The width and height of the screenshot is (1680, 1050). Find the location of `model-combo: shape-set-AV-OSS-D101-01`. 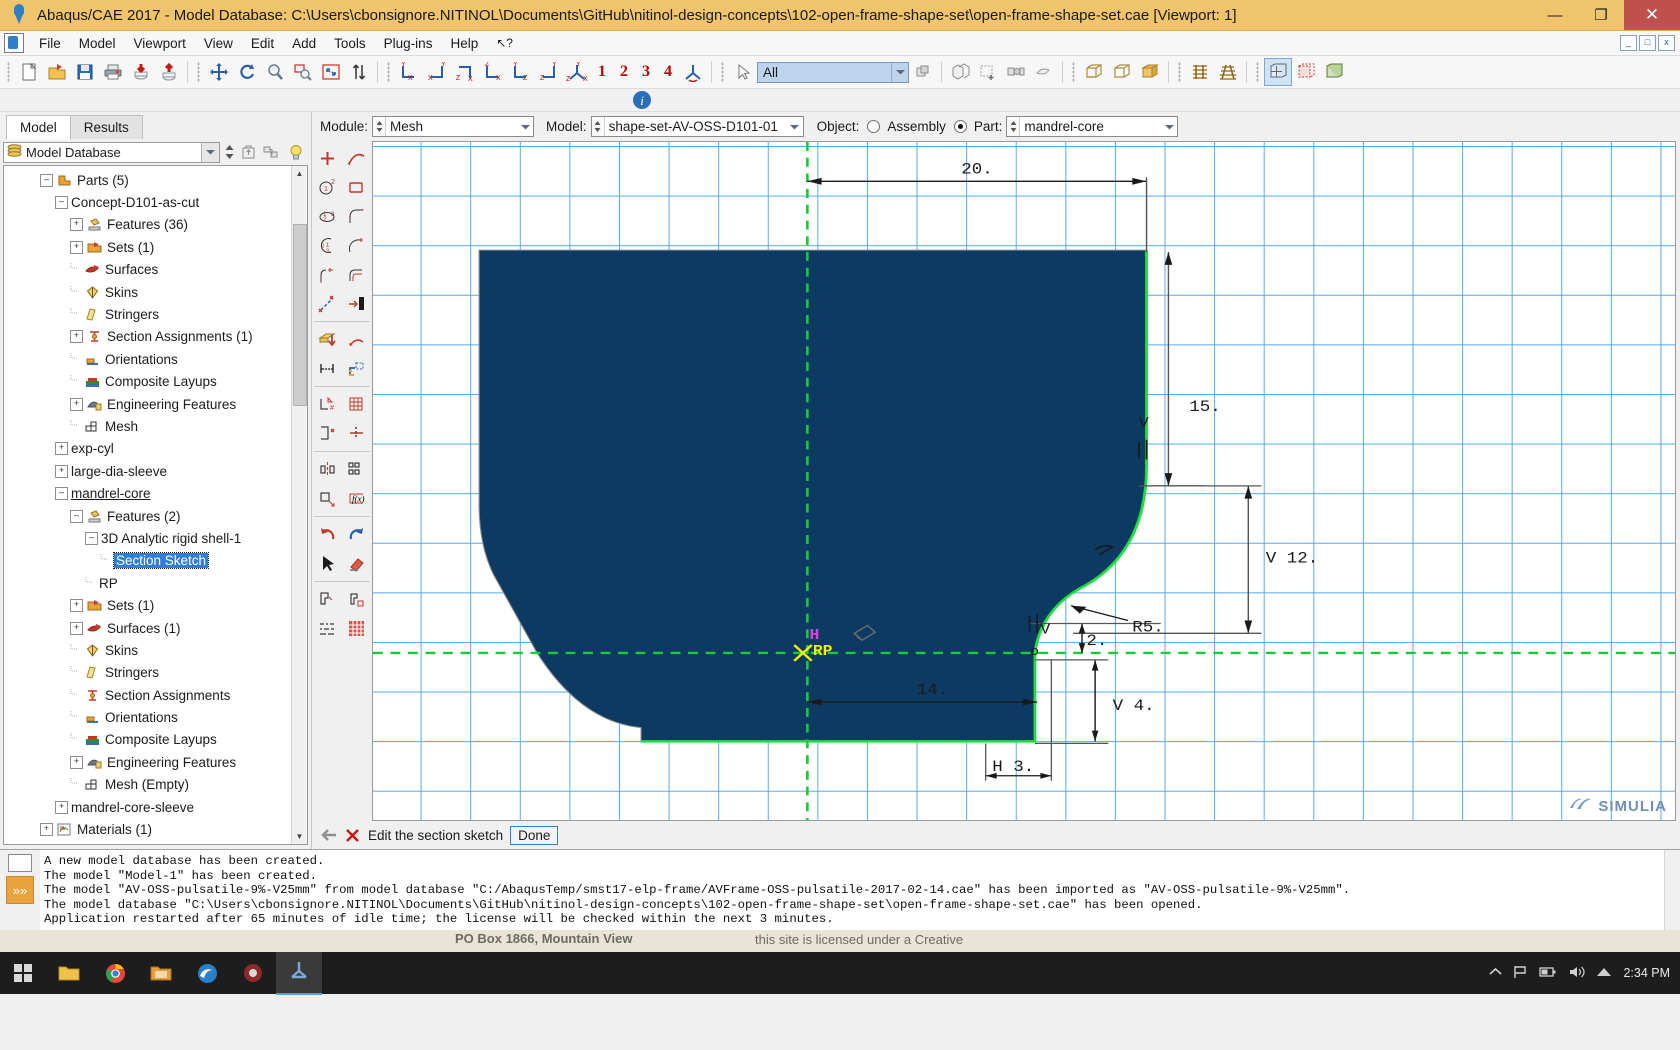

model-combo: shape-set-AV-OSS-D101-01 is located at coordinates (697, 126).